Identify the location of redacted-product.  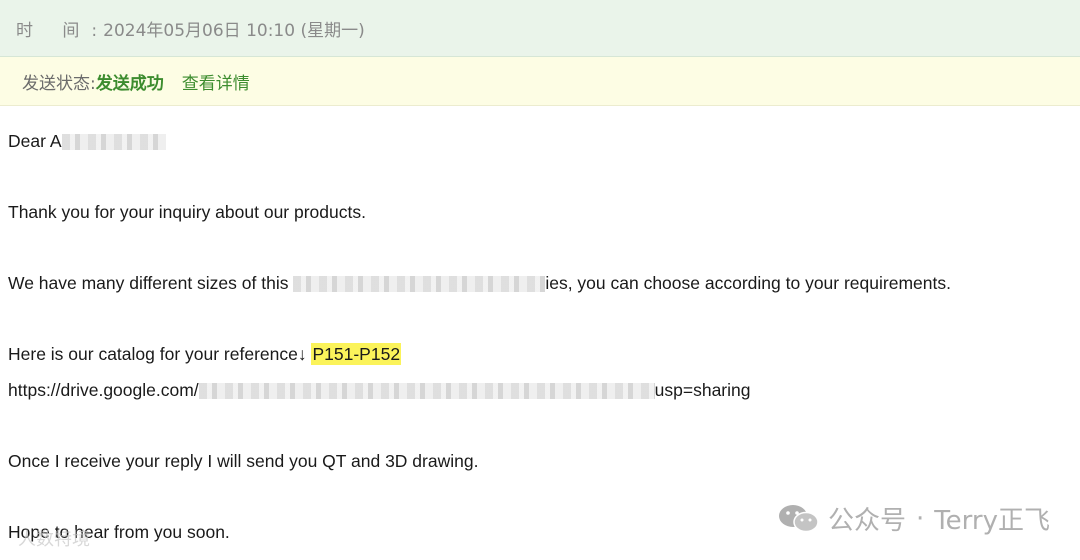
(419, 284).